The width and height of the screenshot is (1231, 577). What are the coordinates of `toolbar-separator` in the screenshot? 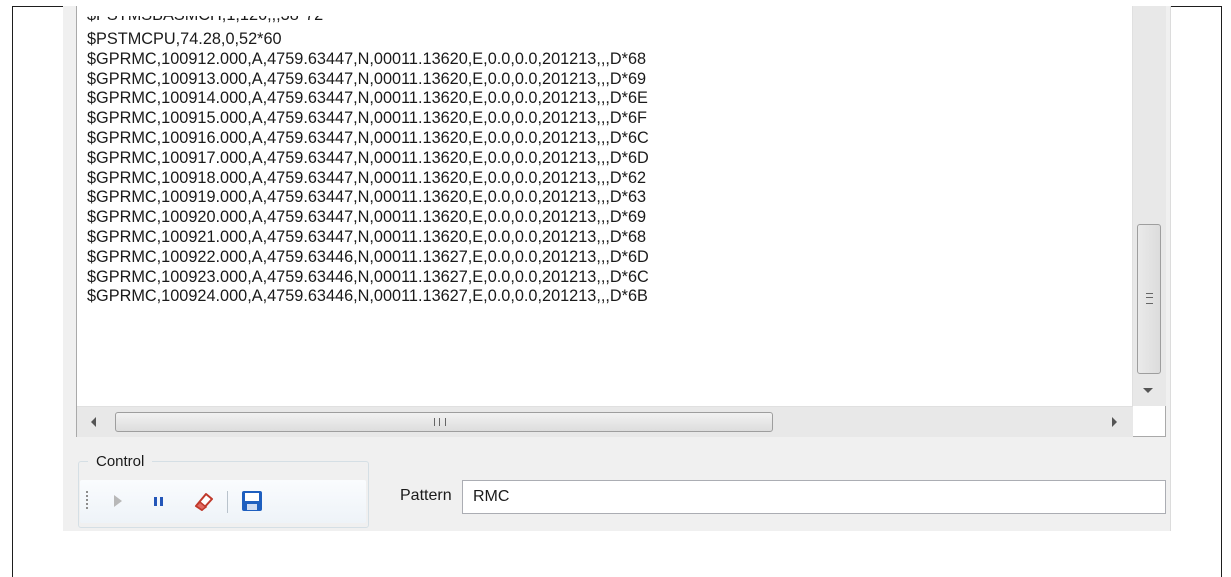 It's located at (227, 502).